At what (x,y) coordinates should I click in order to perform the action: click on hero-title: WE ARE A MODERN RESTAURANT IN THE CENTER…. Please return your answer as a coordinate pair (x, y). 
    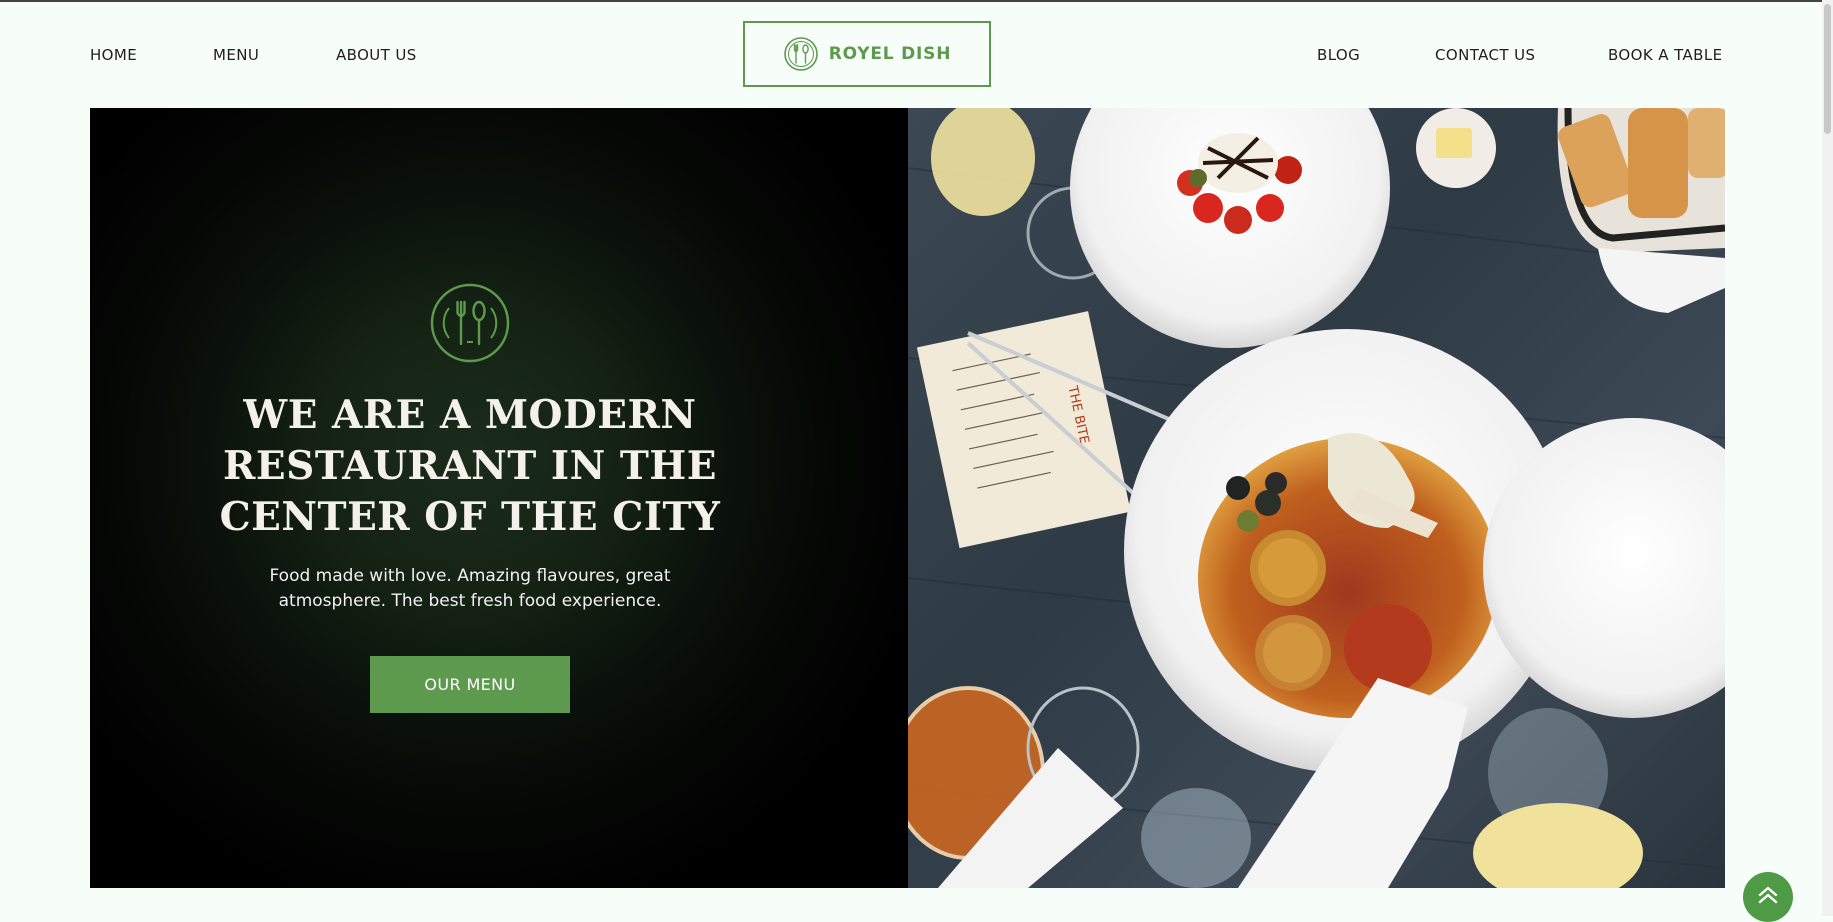
    Looking at the image, I should click on (470, 466).